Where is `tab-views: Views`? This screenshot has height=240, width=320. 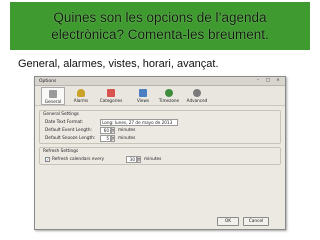 tab-views: Views is located at coordinates (143, 96).